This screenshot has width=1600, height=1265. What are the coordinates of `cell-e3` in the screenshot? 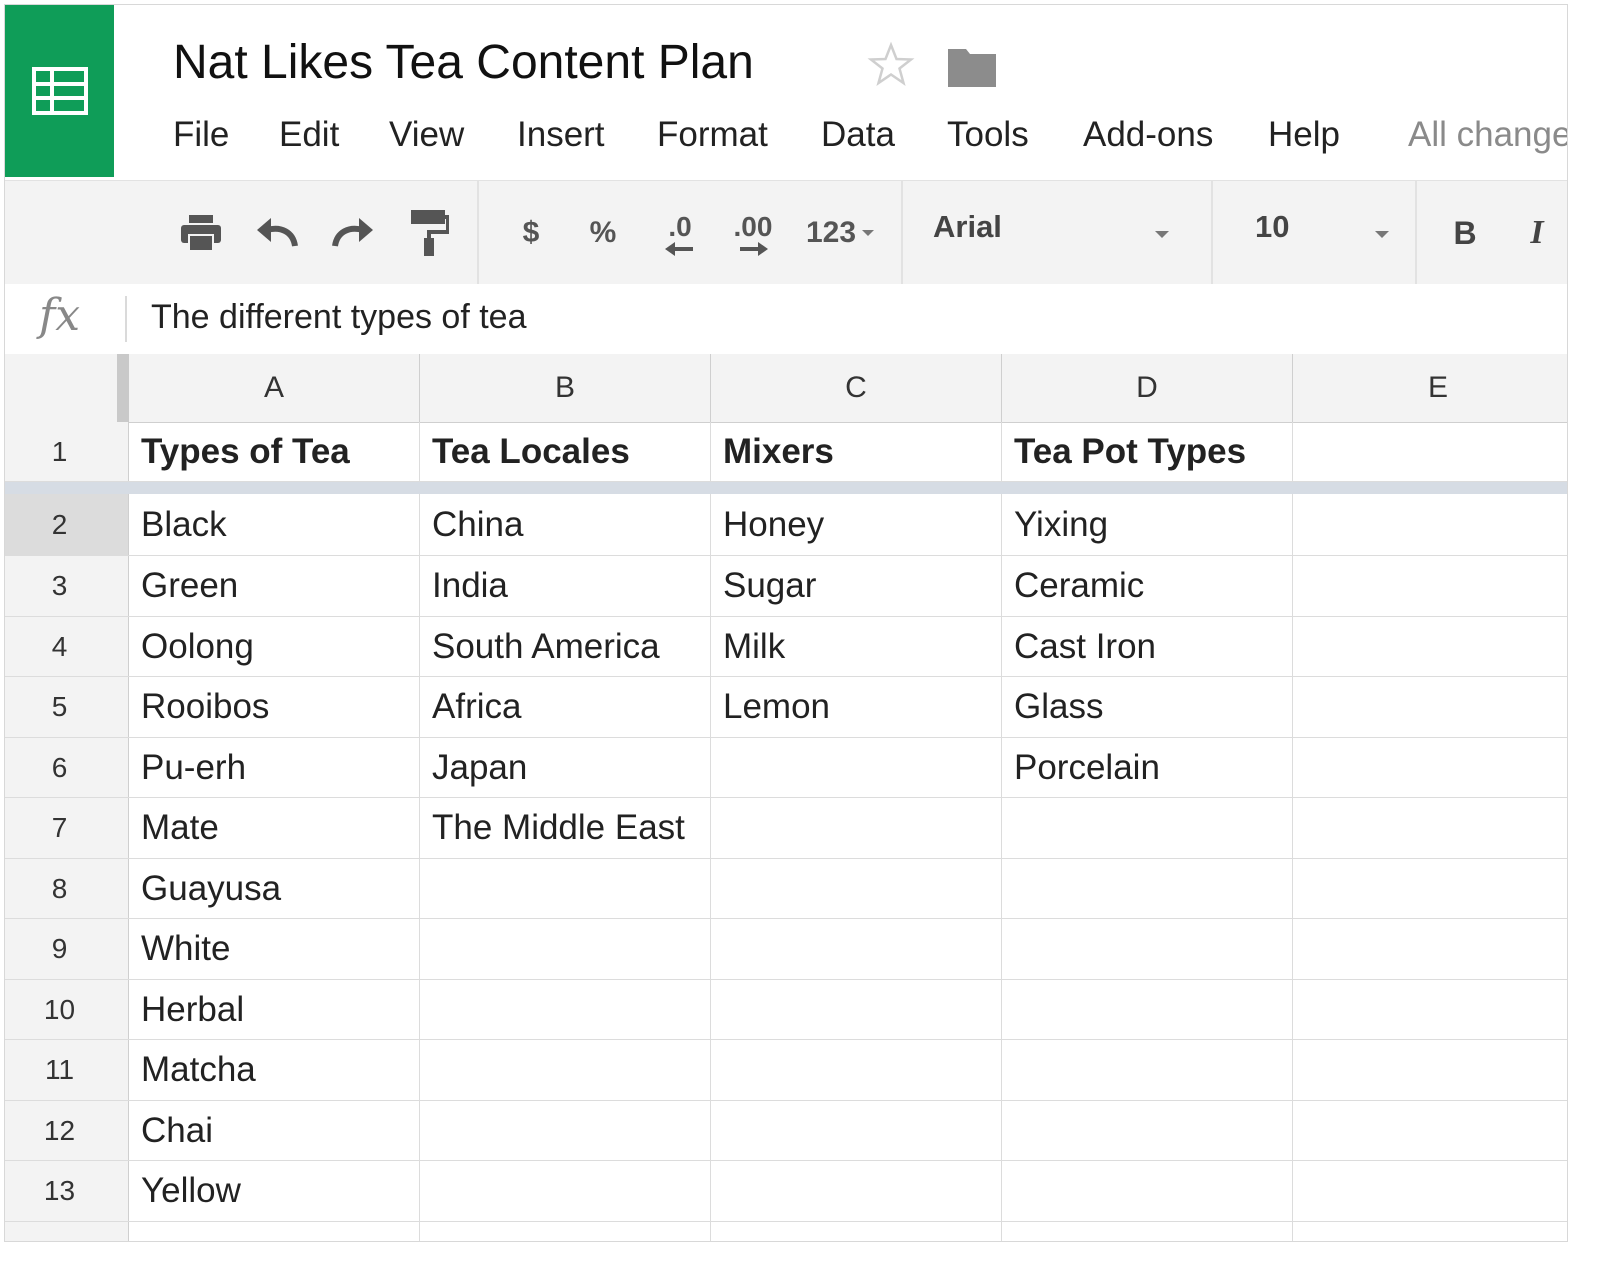 It's located at (1430, 586).